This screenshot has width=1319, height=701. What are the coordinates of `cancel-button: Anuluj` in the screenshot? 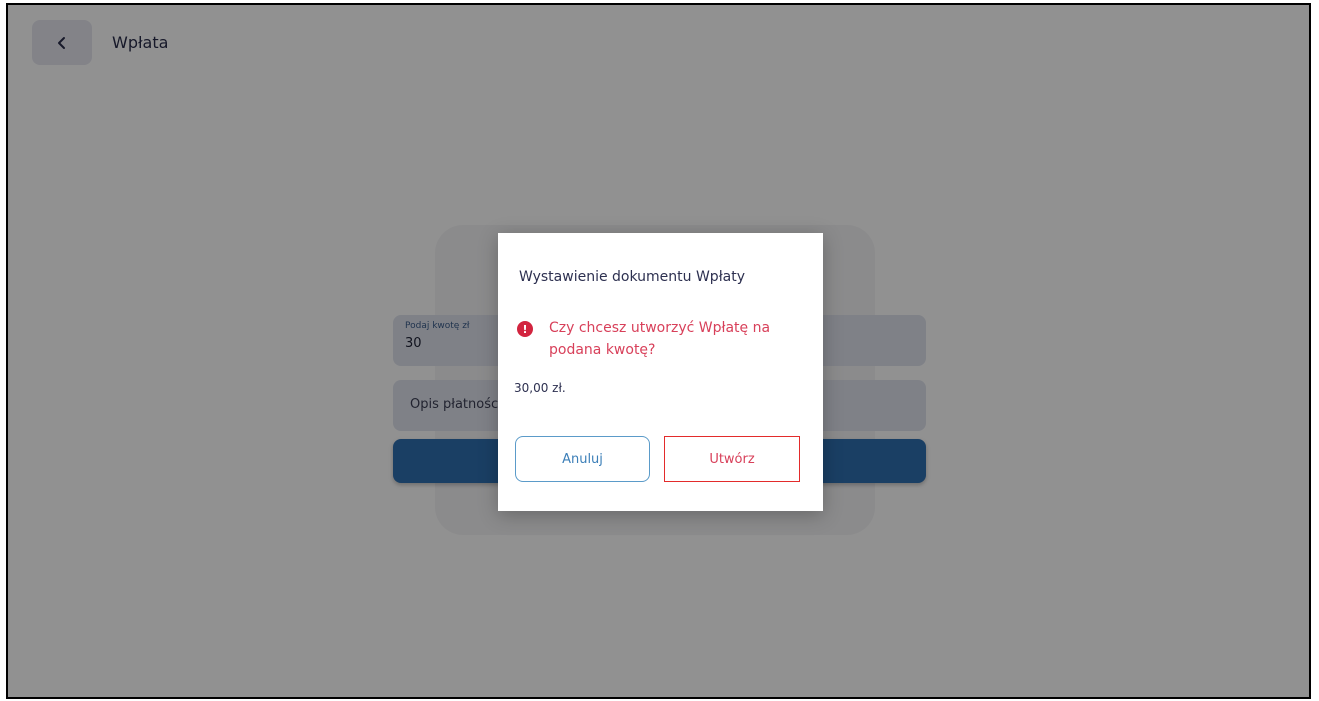 It's located at (582, 459).